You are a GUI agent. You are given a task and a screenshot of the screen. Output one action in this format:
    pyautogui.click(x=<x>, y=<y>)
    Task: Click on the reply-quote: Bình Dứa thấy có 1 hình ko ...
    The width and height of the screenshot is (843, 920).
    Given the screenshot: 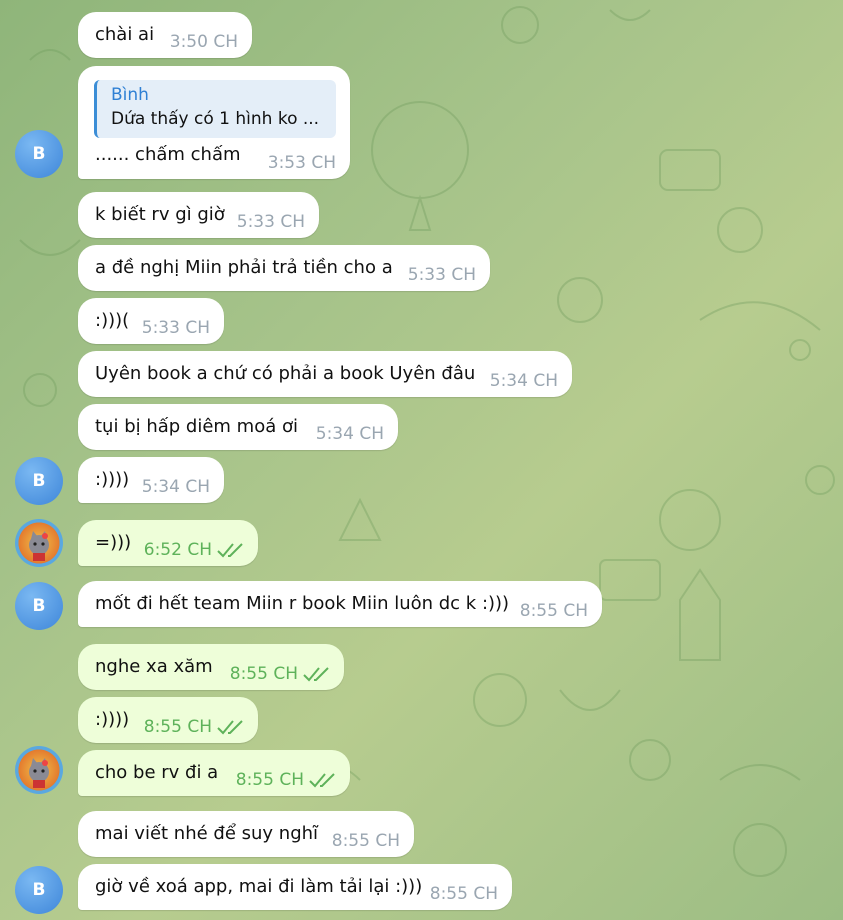 What is the action you would take?
    pyautogui.click(x=215, y=109)
    